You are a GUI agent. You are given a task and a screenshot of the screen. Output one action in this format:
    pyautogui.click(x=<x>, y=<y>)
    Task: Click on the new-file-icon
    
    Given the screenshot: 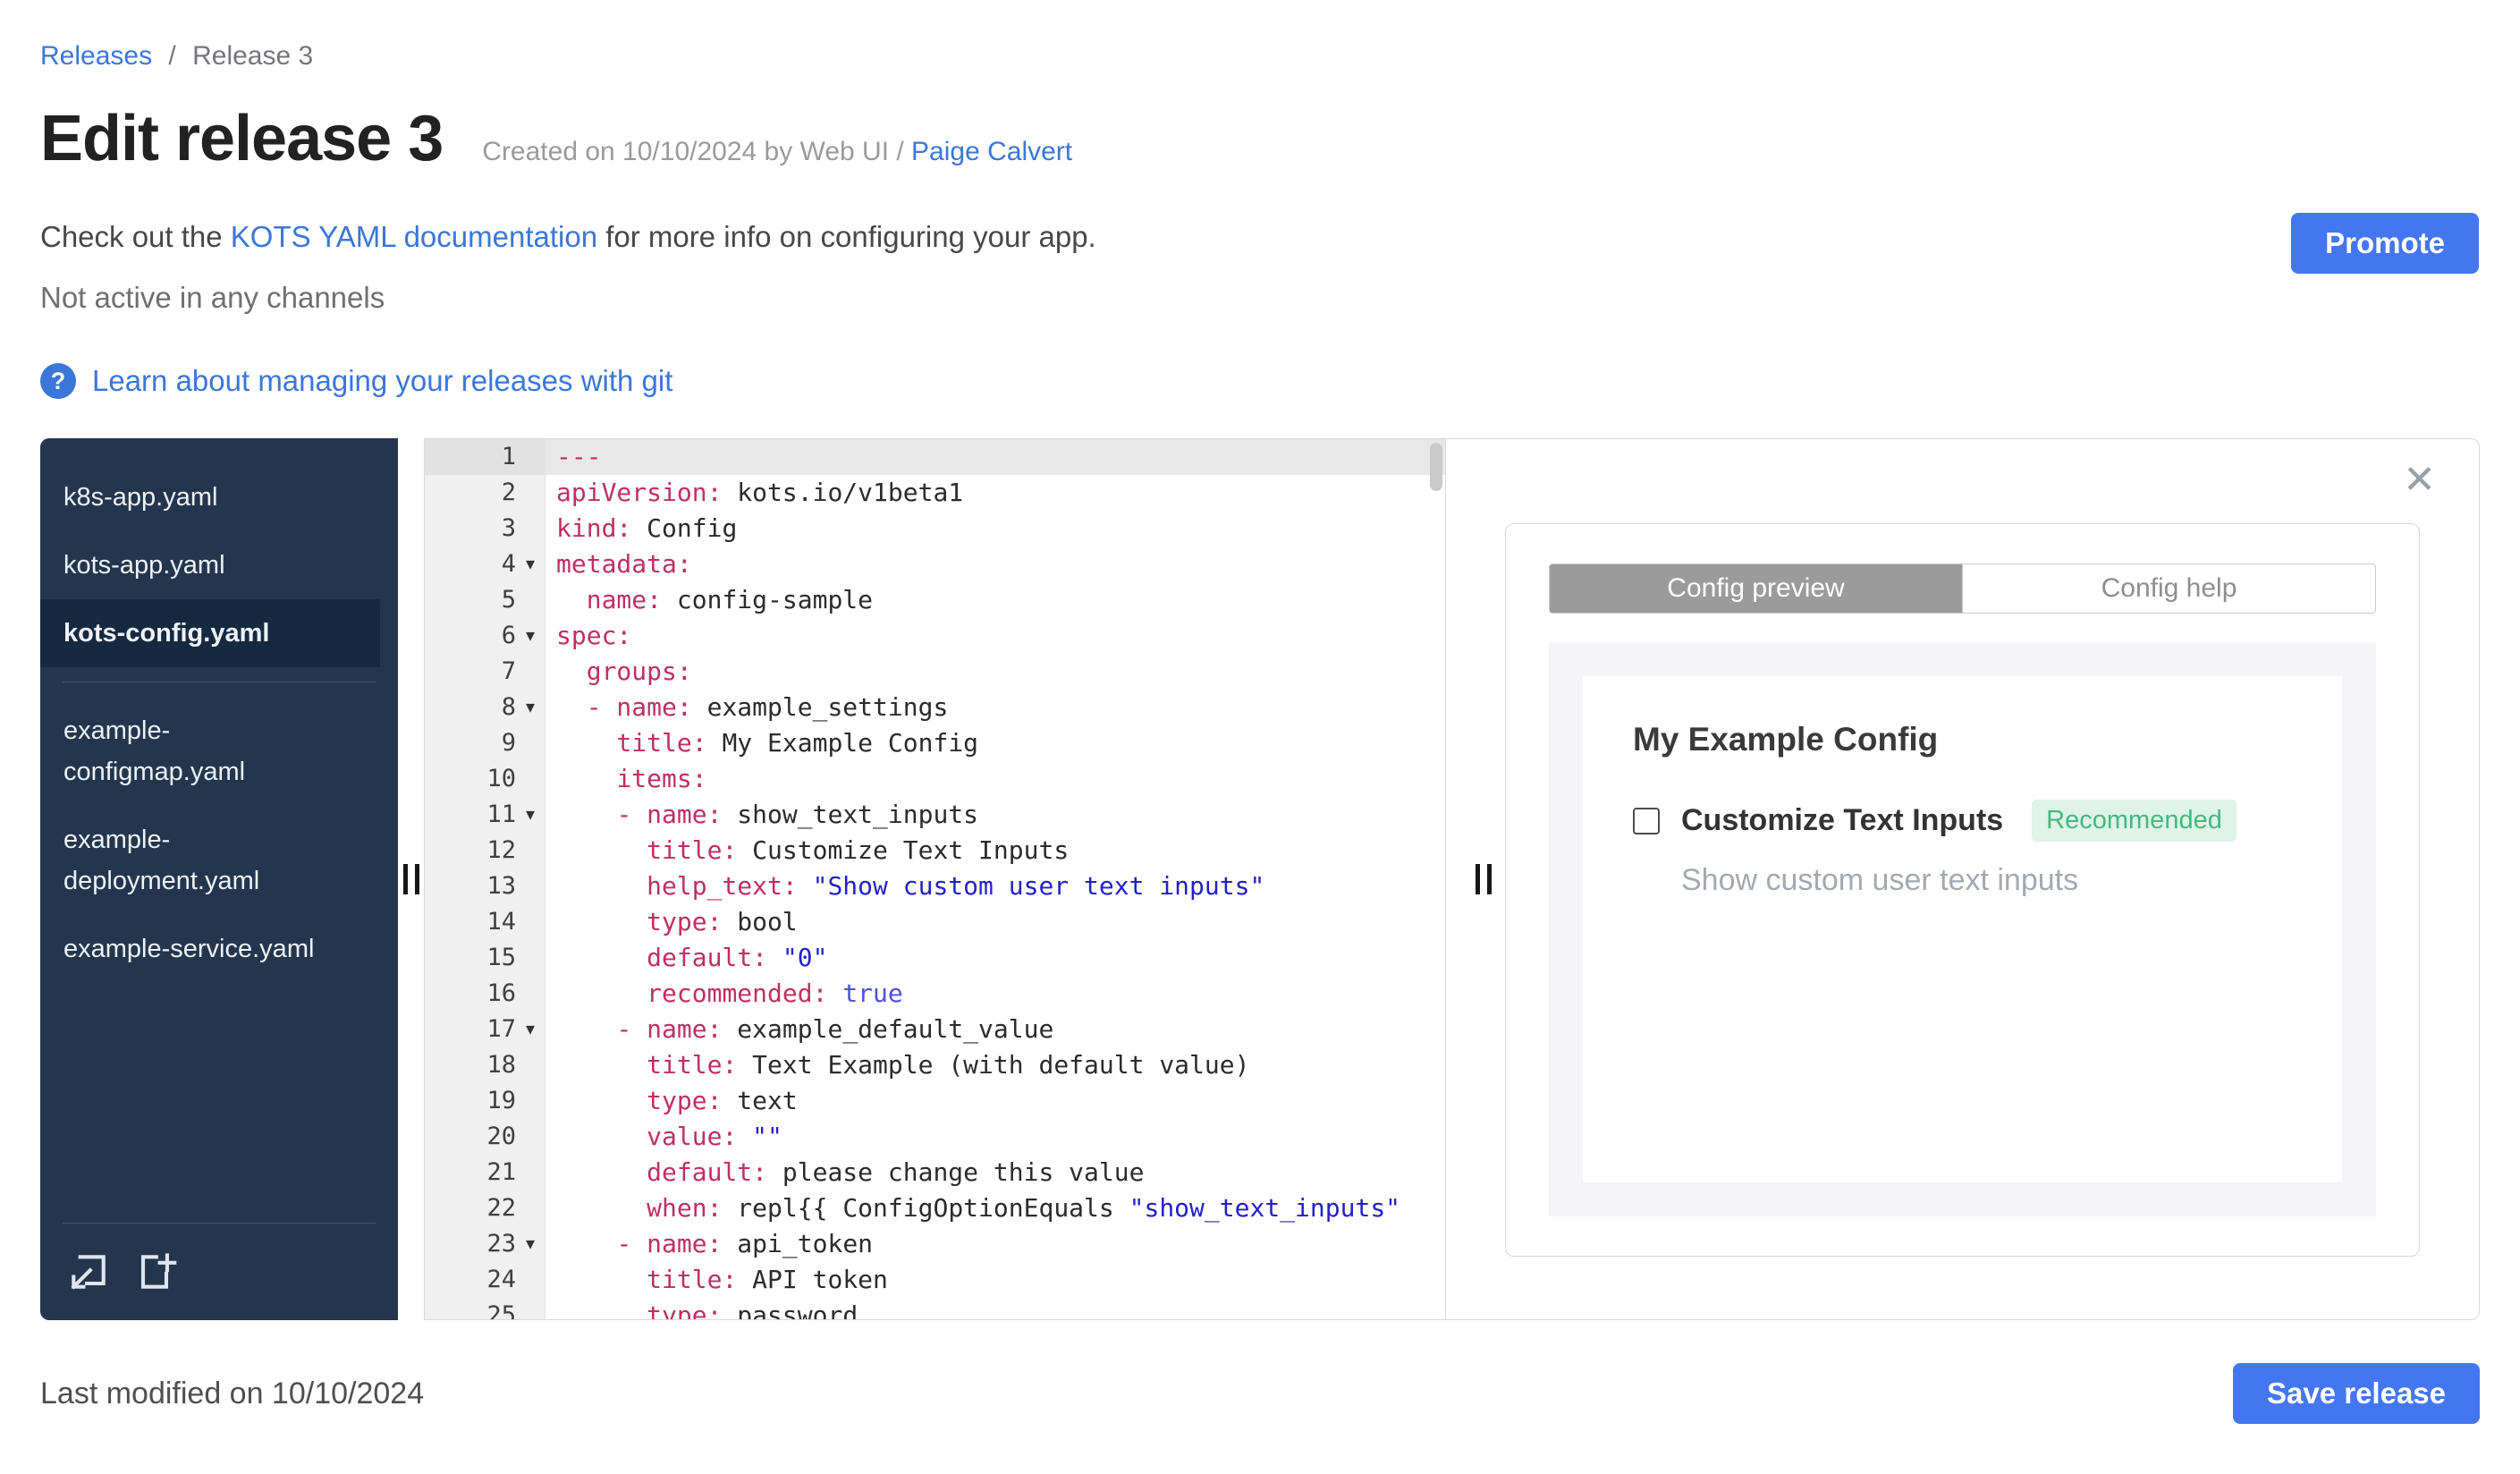 What is the action you would take?
    pyautogui.click(x=154, y=1272)
    